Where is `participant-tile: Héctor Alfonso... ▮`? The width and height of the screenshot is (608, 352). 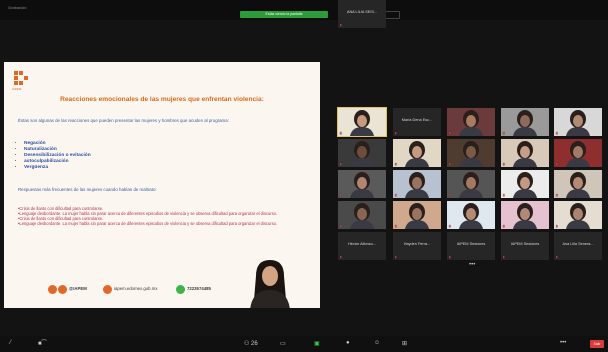
participant-tile: Héctor Alfonso... ▮ is located at coordinates (362, 246).